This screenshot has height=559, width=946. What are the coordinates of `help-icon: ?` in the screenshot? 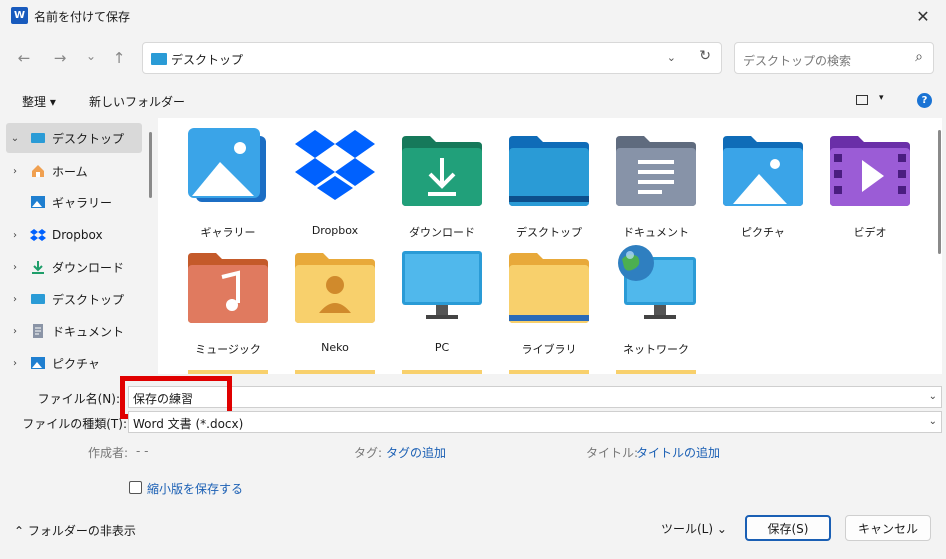 It's located at (924, 100).